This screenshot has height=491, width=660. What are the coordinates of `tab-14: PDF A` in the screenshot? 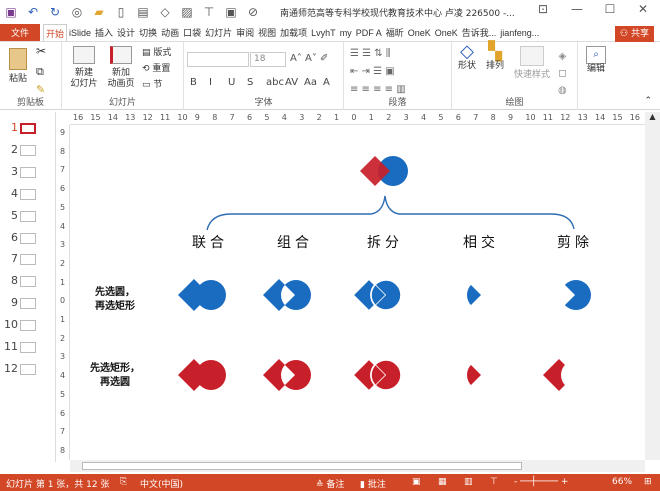 It's located at (369, 33).